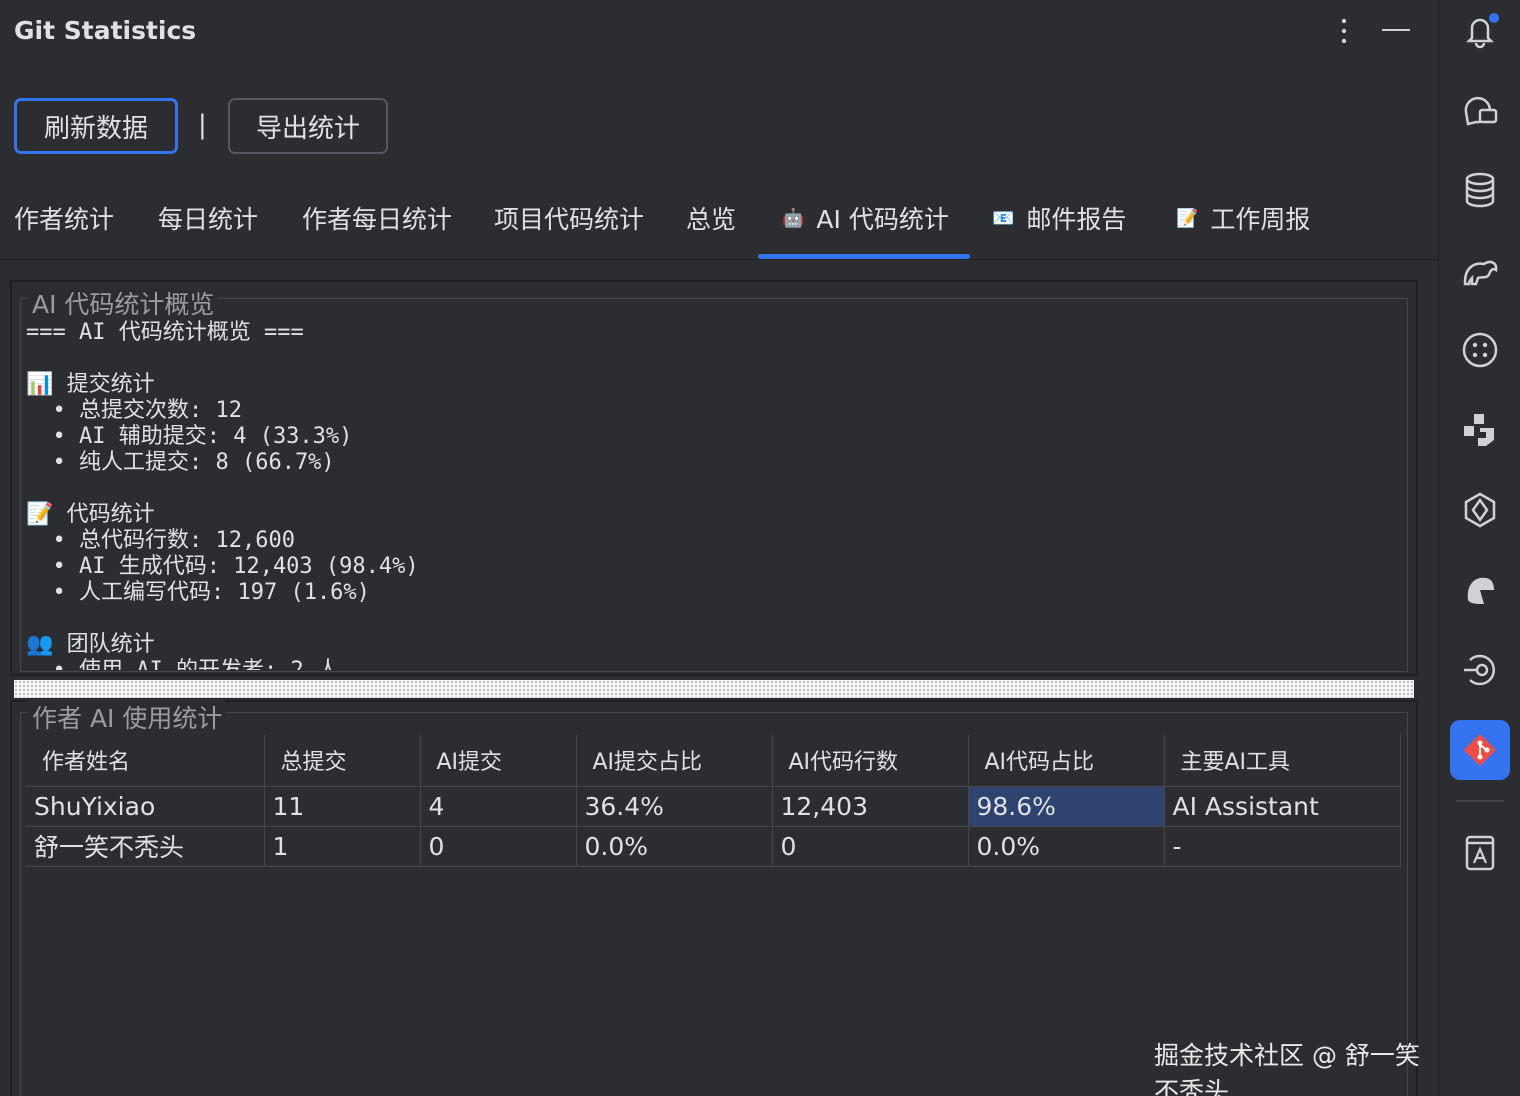  Describe the element at coordinates (1480, 670) in the screenshot. I see `target-icon` at that location.